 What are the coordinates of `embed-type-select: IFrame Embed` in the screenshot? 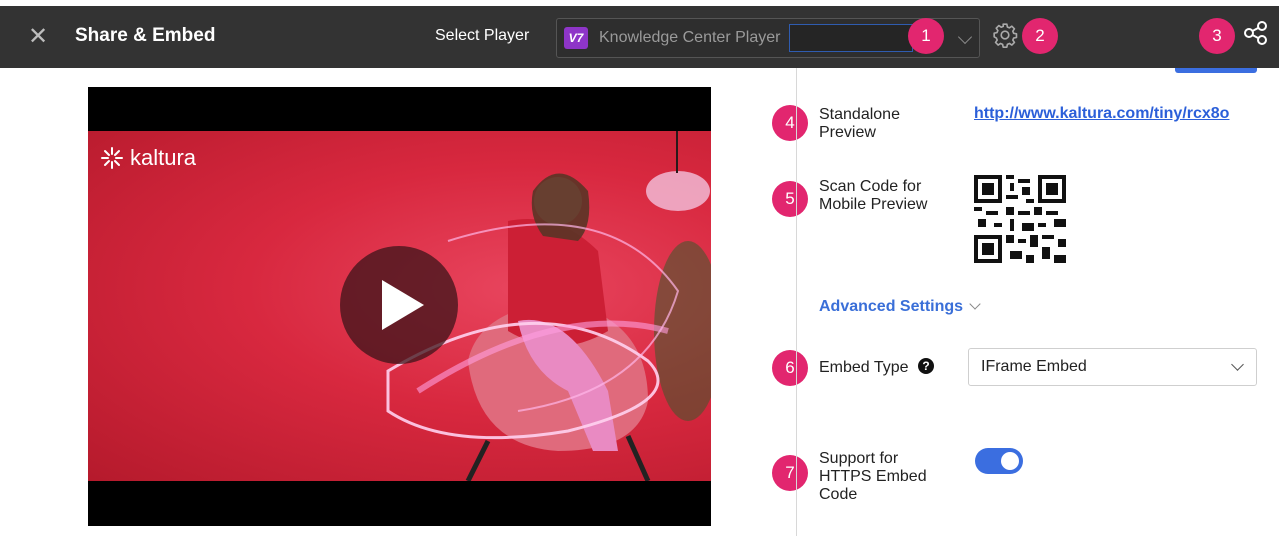 It's located at (1112, 367).